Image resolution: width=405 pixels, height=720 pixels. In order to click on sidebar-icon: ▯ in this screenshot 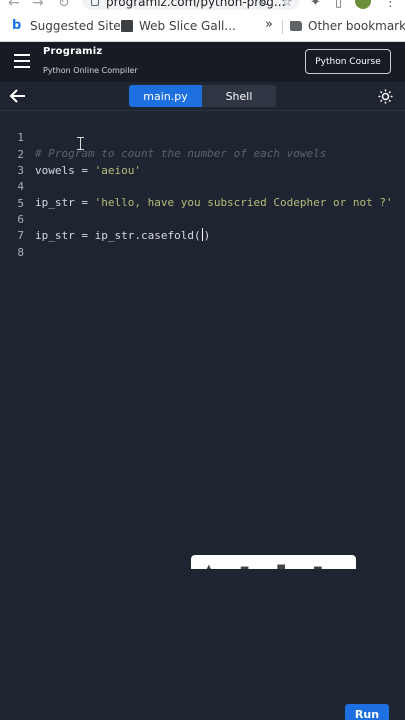, I will do `click(338, 5)`.